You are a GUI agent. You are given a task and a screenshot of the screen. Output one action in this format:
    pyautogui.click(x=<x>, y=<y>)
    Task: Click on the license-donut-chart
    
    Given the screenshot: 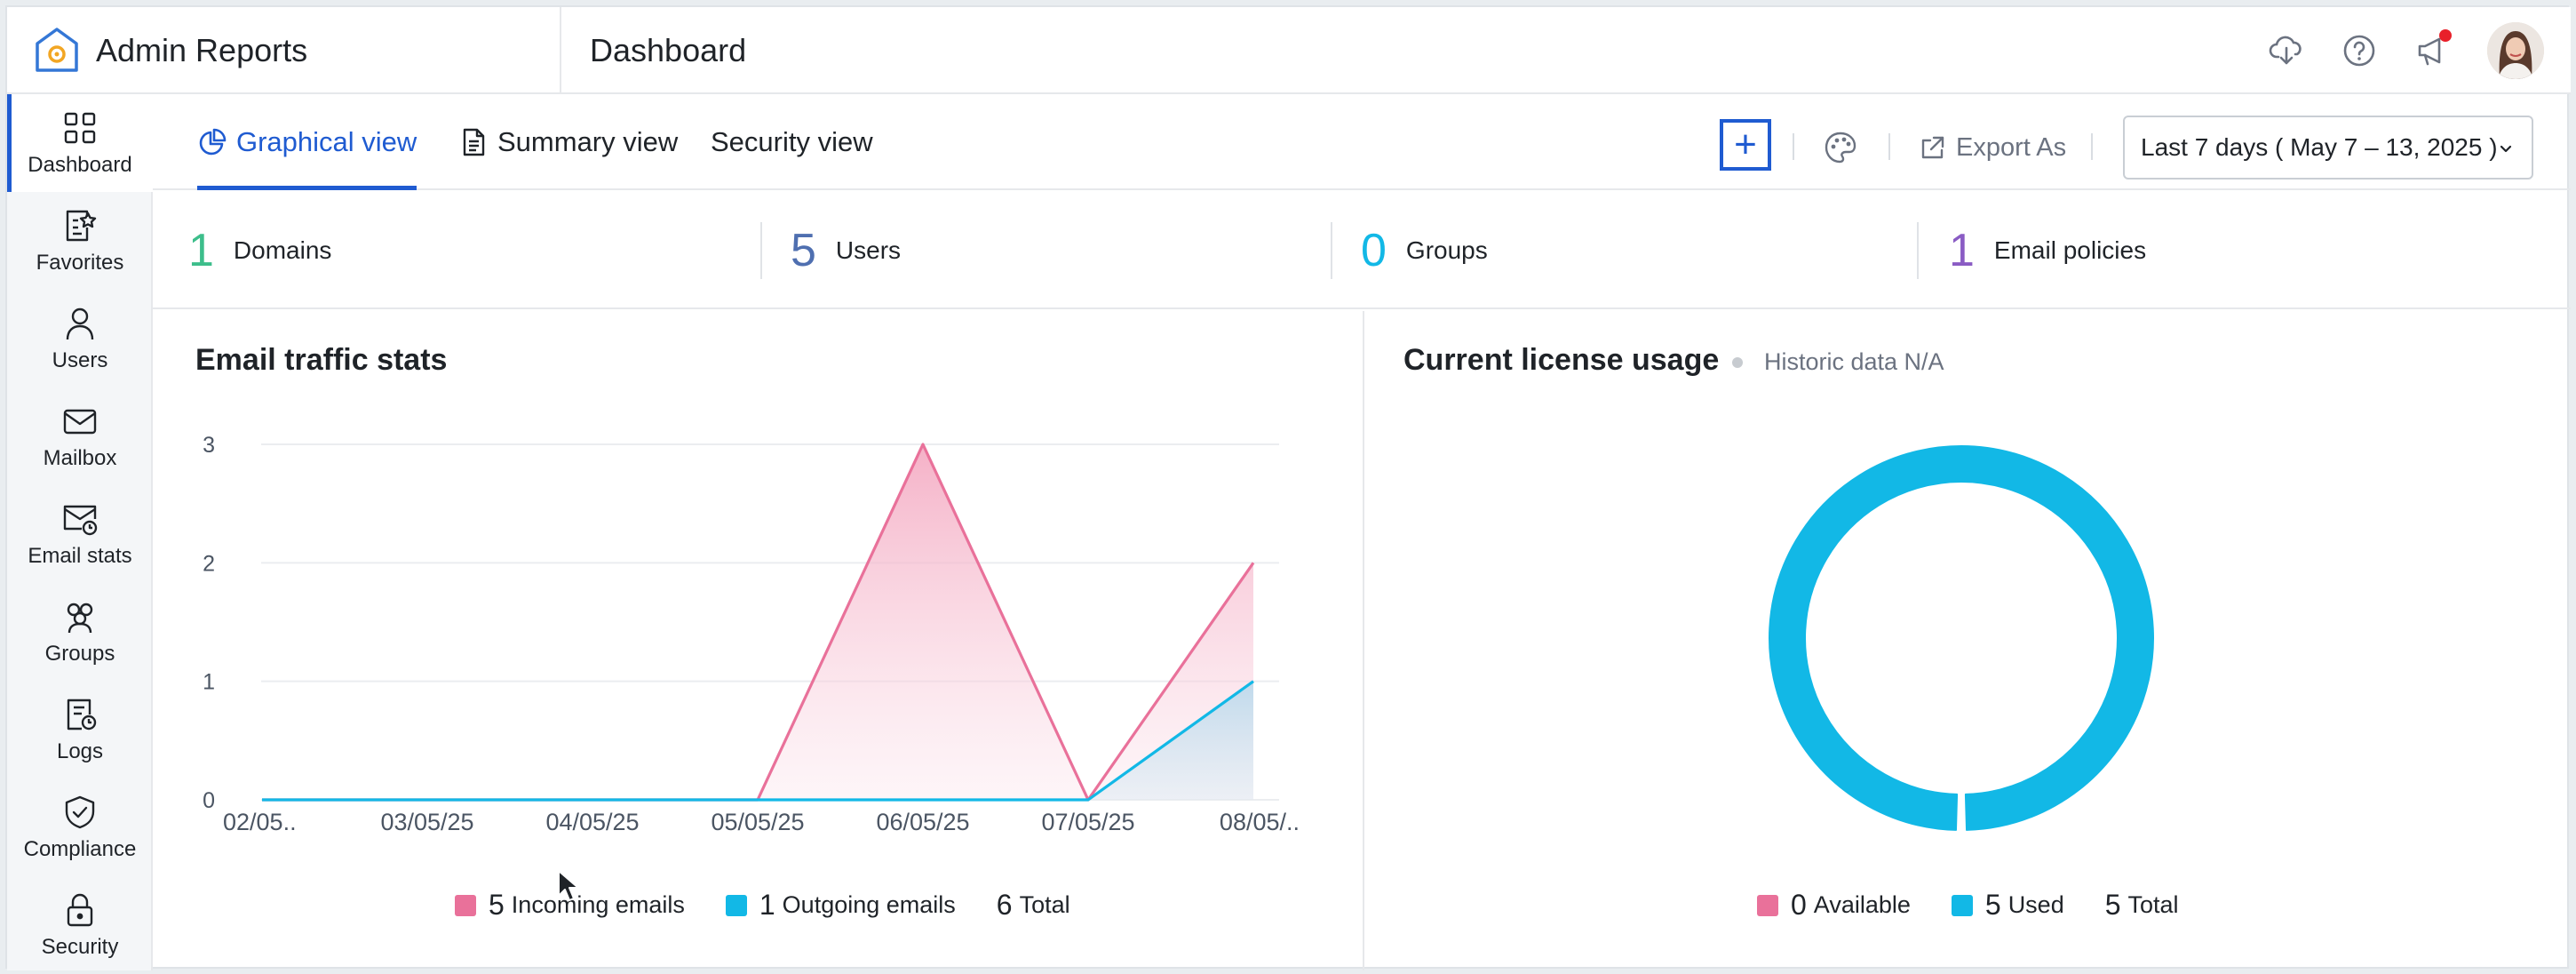 What is the action you would take?
    pyautogui.click(x=1961, y=638)
    